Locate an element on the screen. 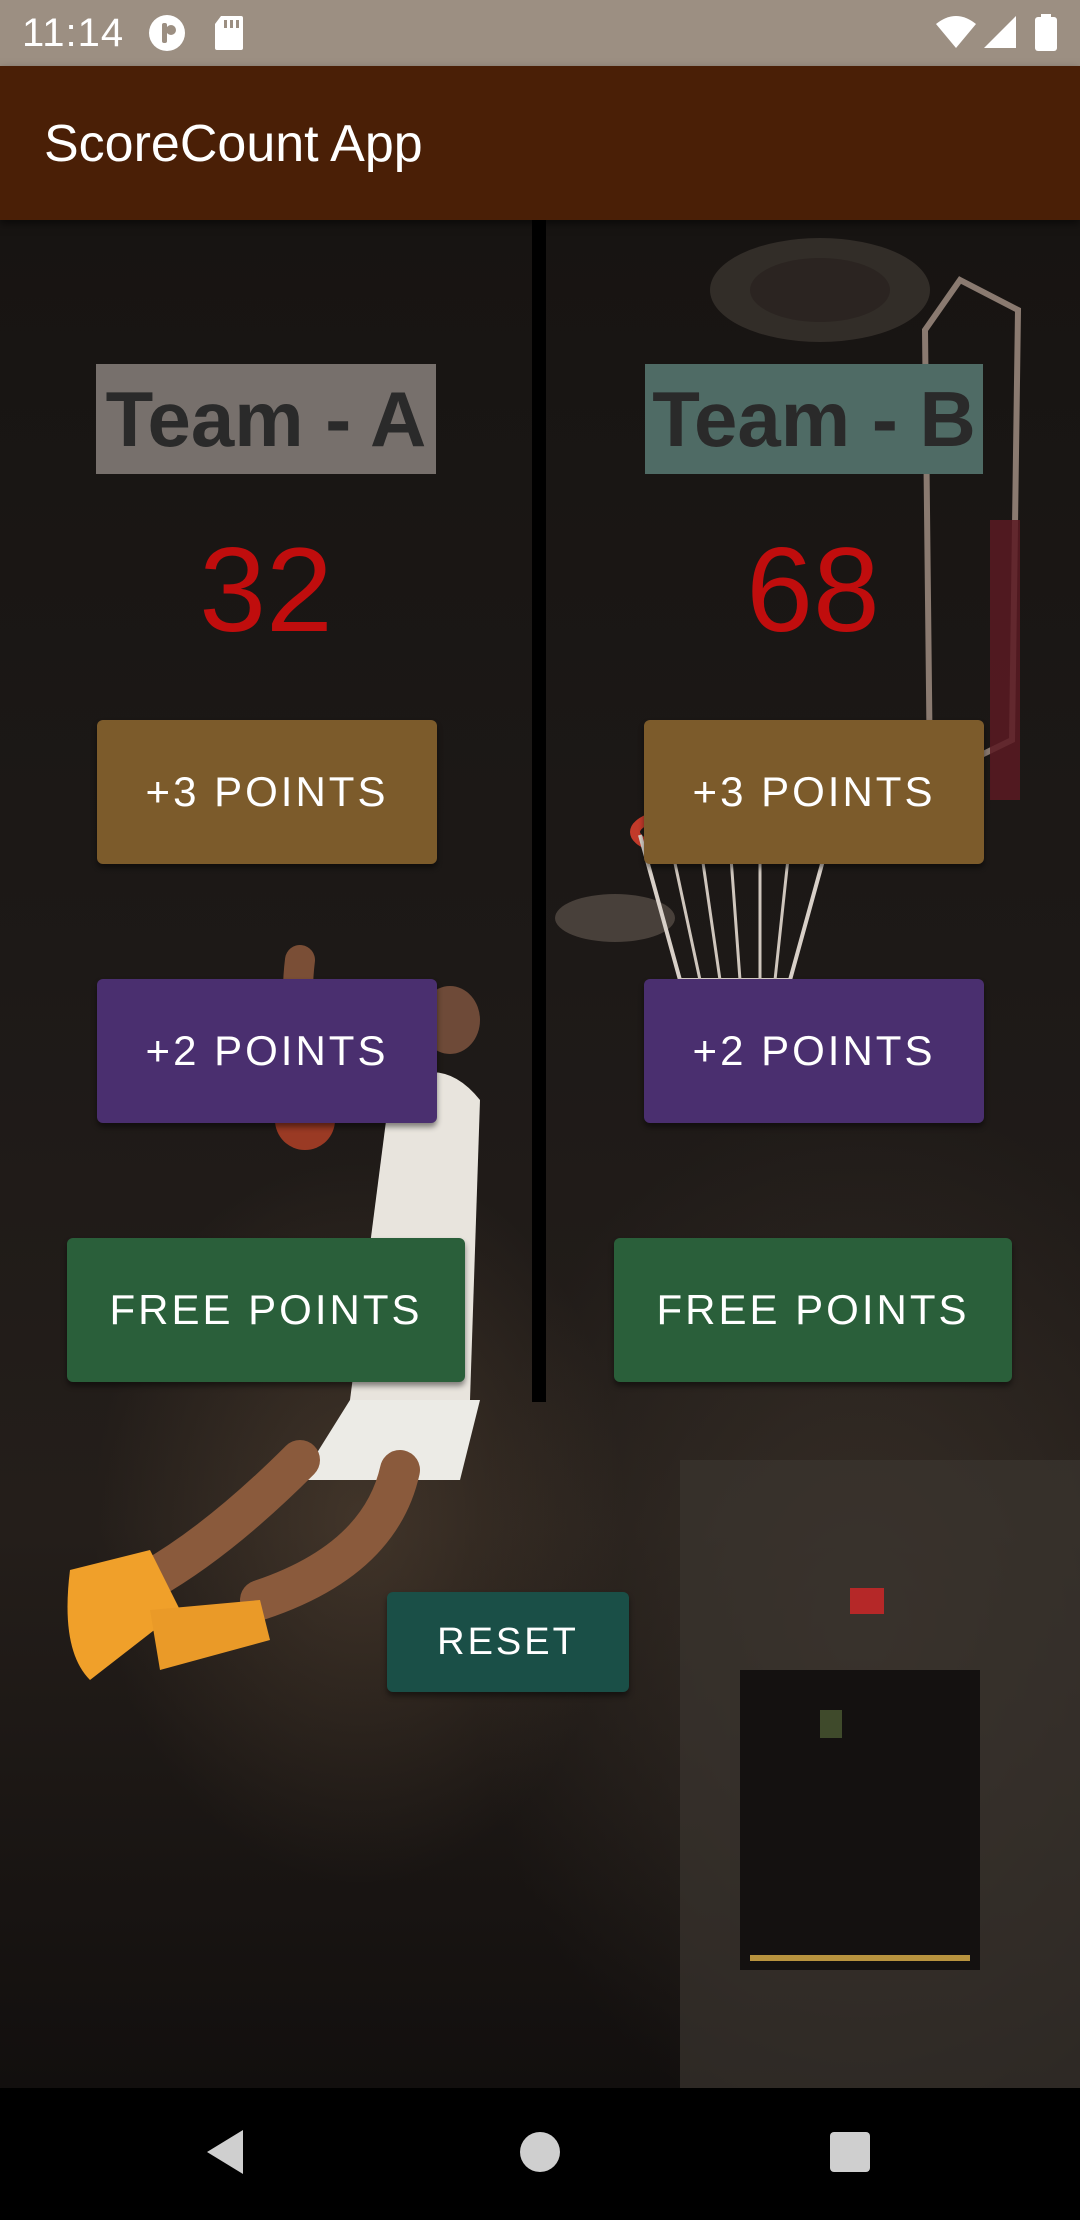 The width and height of the screenshot is (1080, 2220). reset-button: RESET is located at coordinates (508, 1642).